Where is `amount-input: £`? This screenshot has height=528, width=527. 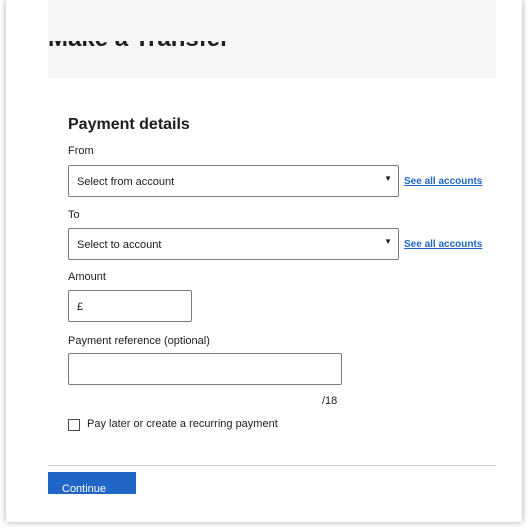
amount-input: £ is located at coordinates (130, 306).